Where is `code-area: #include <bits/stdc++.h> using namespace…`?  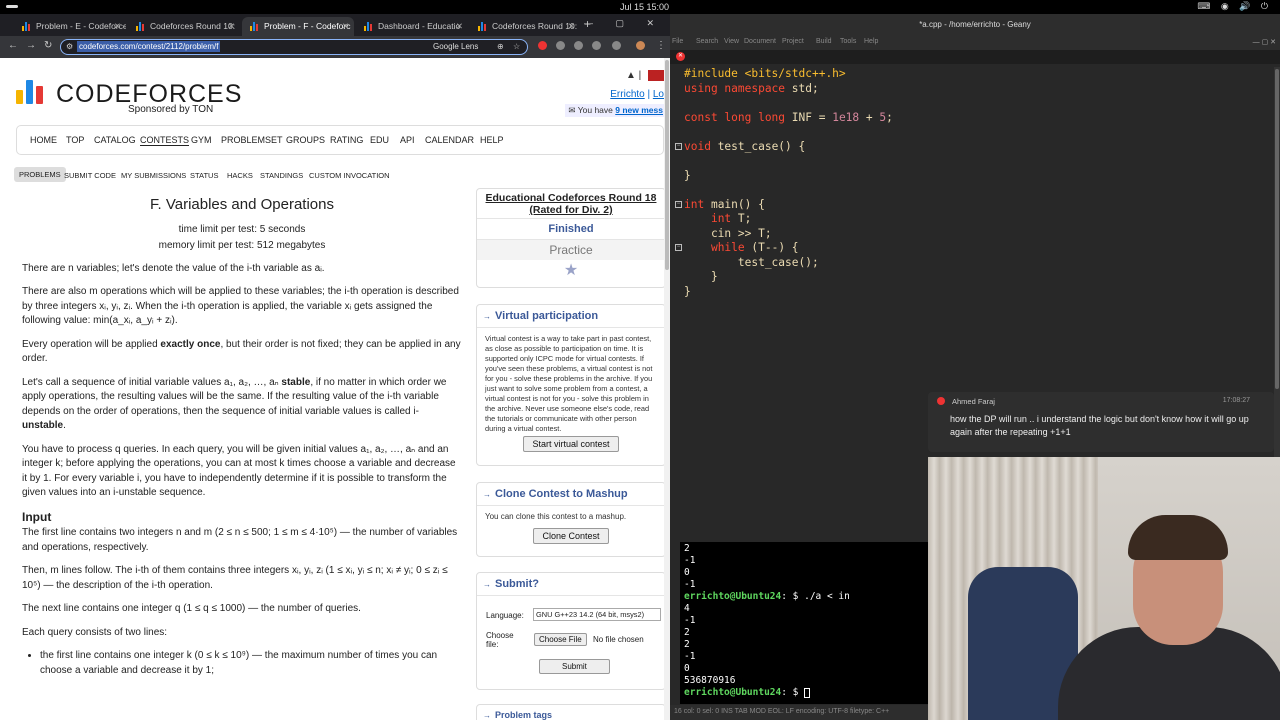
code-area: #include <bits/stdc++.h> using namespace… is located at coordinates (788, 183).